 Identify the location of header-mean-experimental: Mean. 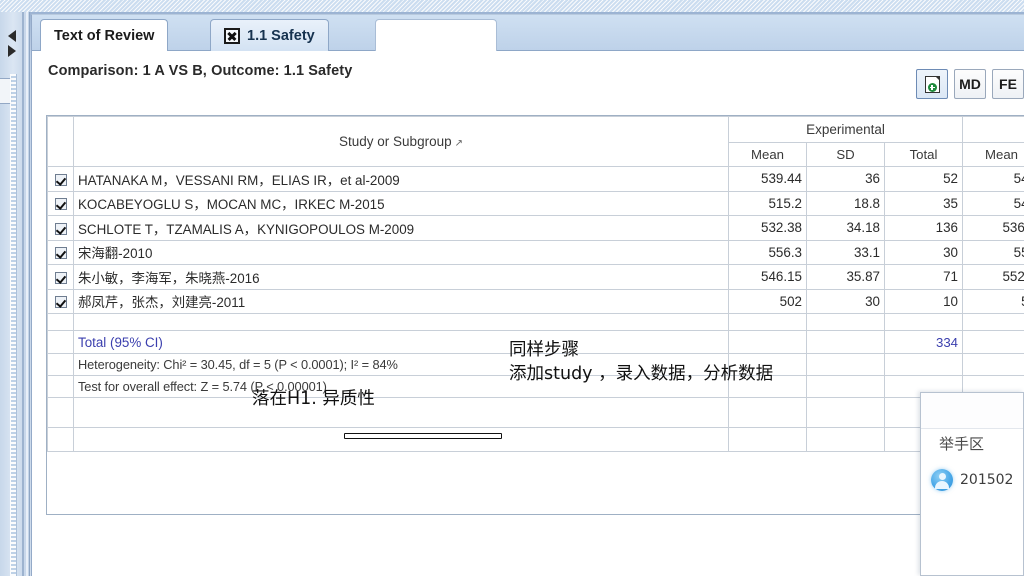
(767, 154).